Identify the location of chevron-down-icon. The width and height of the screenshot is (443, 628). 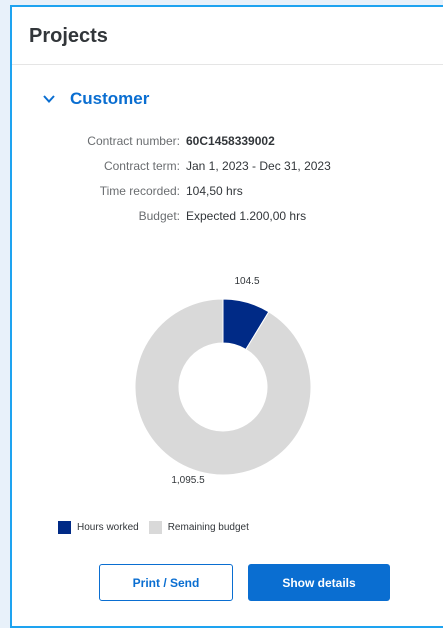
(49, 99).